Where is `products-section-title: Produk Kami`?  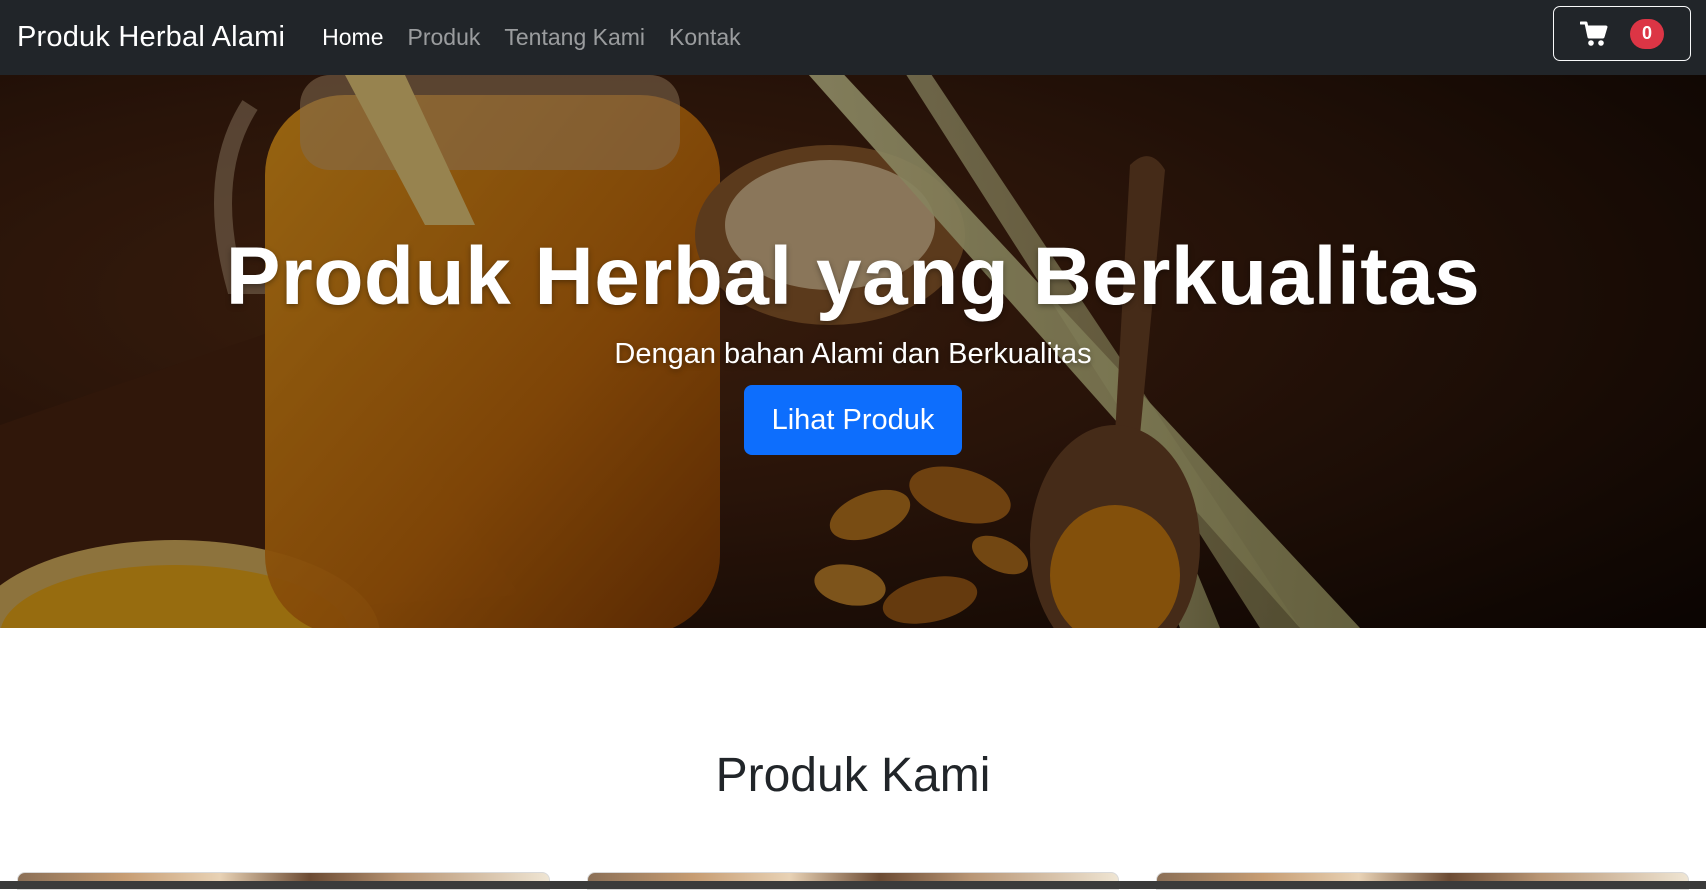
products-section-title: Produk Kami is located at coordinates (853, 775).